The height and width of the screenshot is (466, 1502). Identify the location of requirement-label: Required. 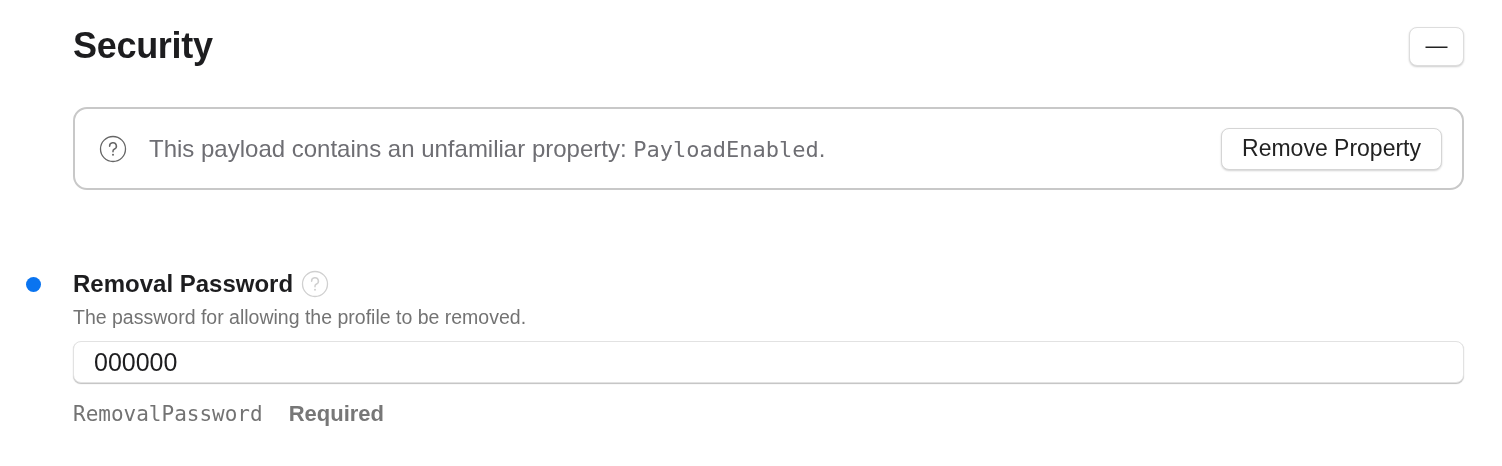
(336, 414).